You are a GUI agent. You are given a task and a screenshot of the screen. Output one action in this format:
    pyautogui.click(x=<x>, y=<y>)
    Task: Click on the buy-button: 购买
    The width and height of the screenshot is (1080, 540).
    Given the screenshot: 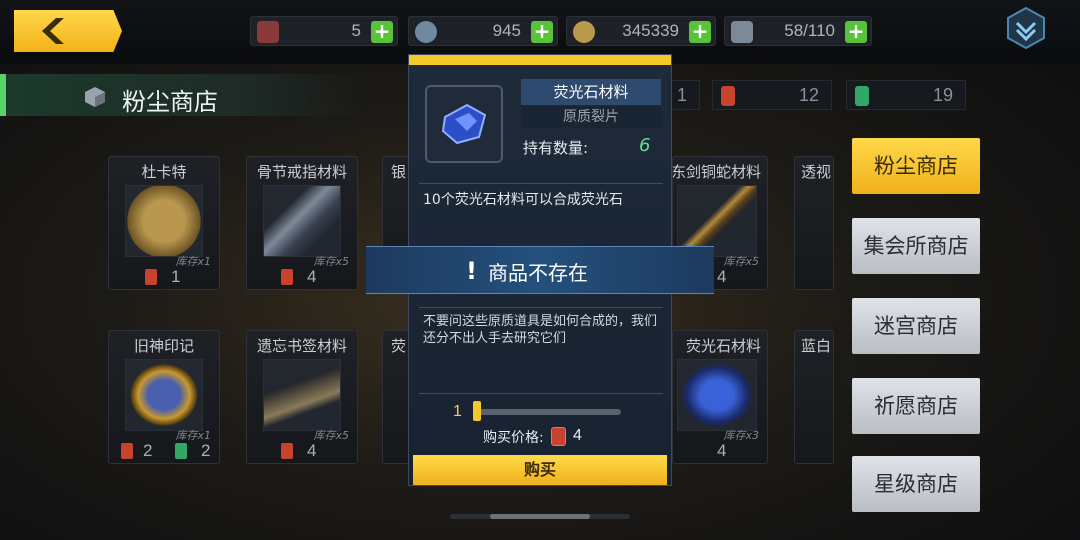 What is the action you would take?
    pyautogui.click(x=540, y=470)
    